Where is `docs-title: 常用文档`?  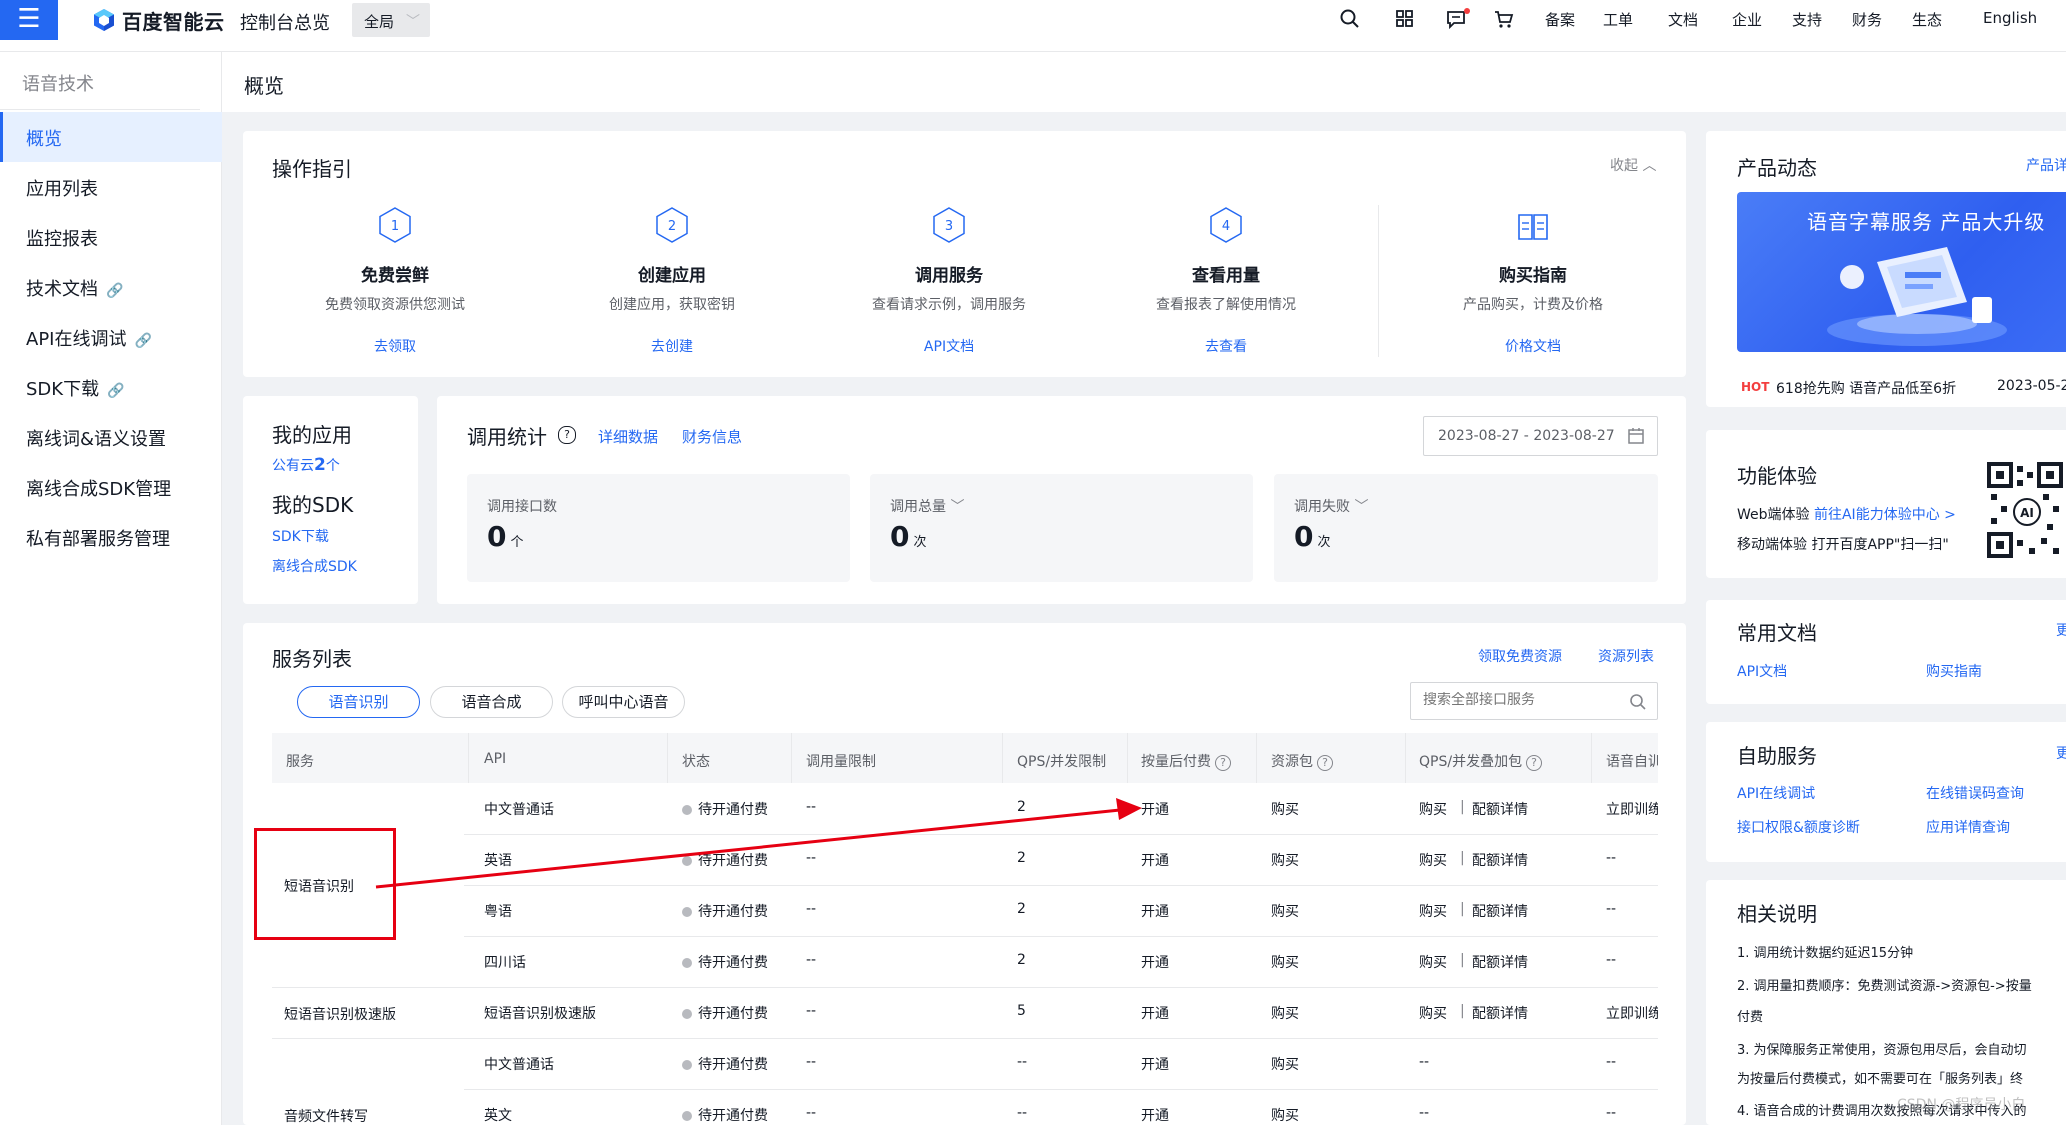
docs-title: 常用文档 is located at coordinates (1777, 633).